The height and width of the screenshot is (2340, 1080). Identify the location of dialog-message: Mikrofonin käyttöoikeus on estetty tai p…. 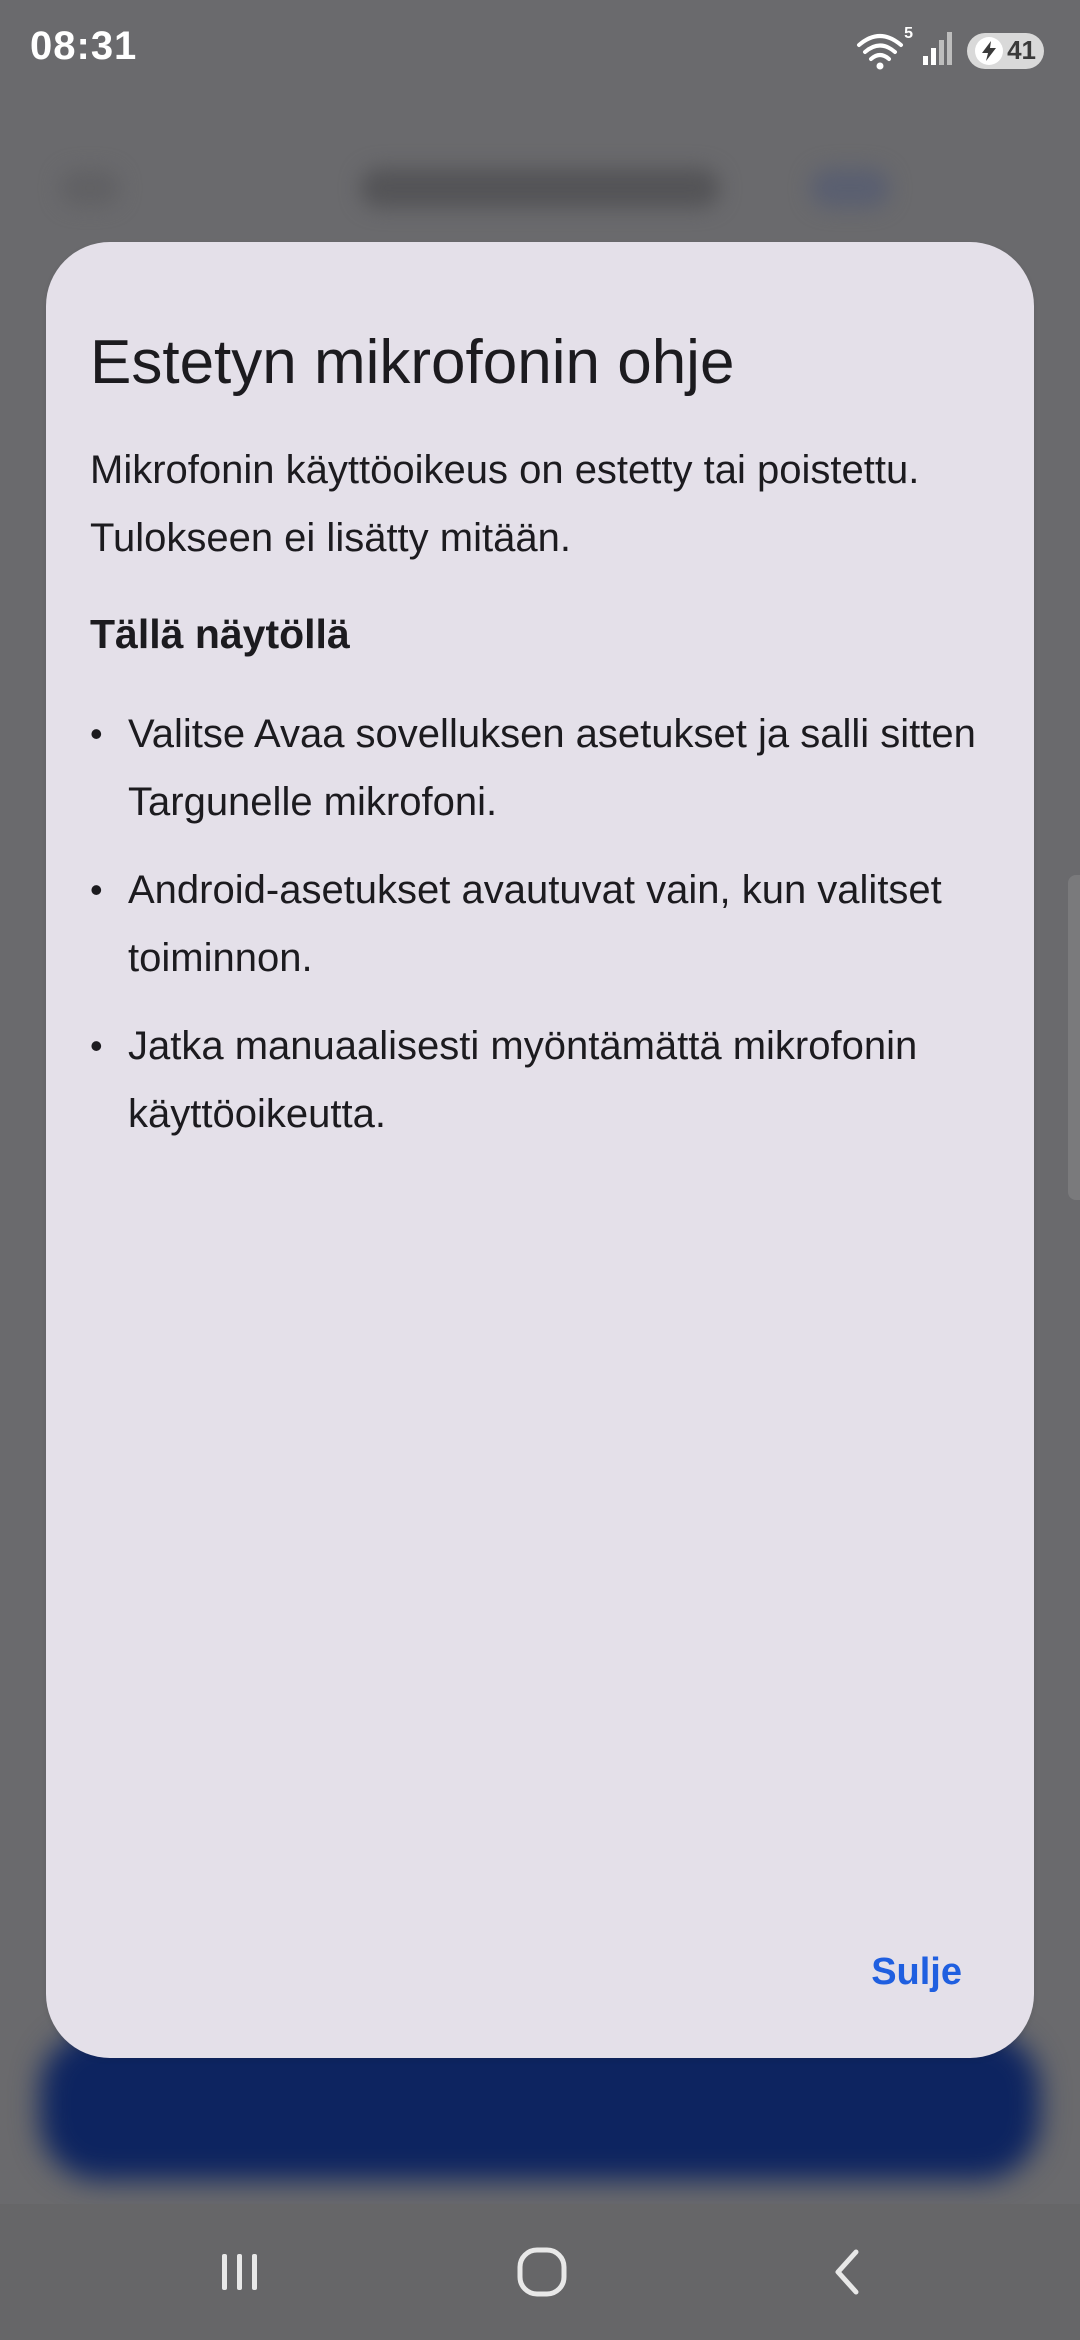
(505, 504).